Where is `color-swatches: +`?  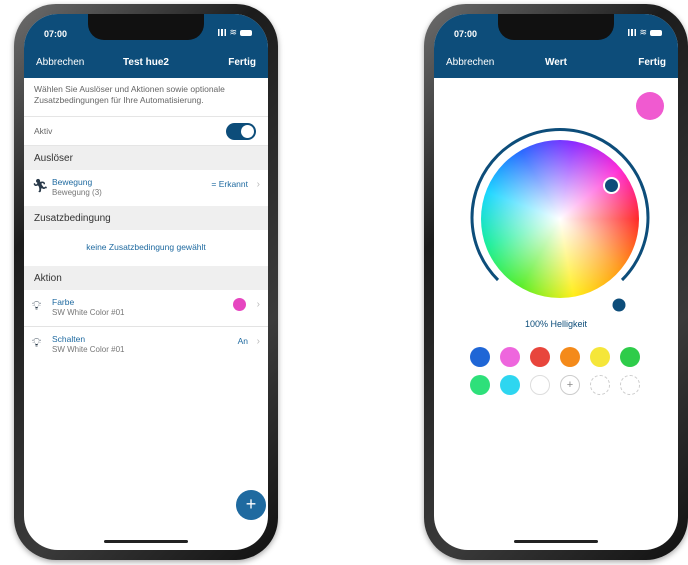 color-swatches: + is located at coordinates (560, 371).